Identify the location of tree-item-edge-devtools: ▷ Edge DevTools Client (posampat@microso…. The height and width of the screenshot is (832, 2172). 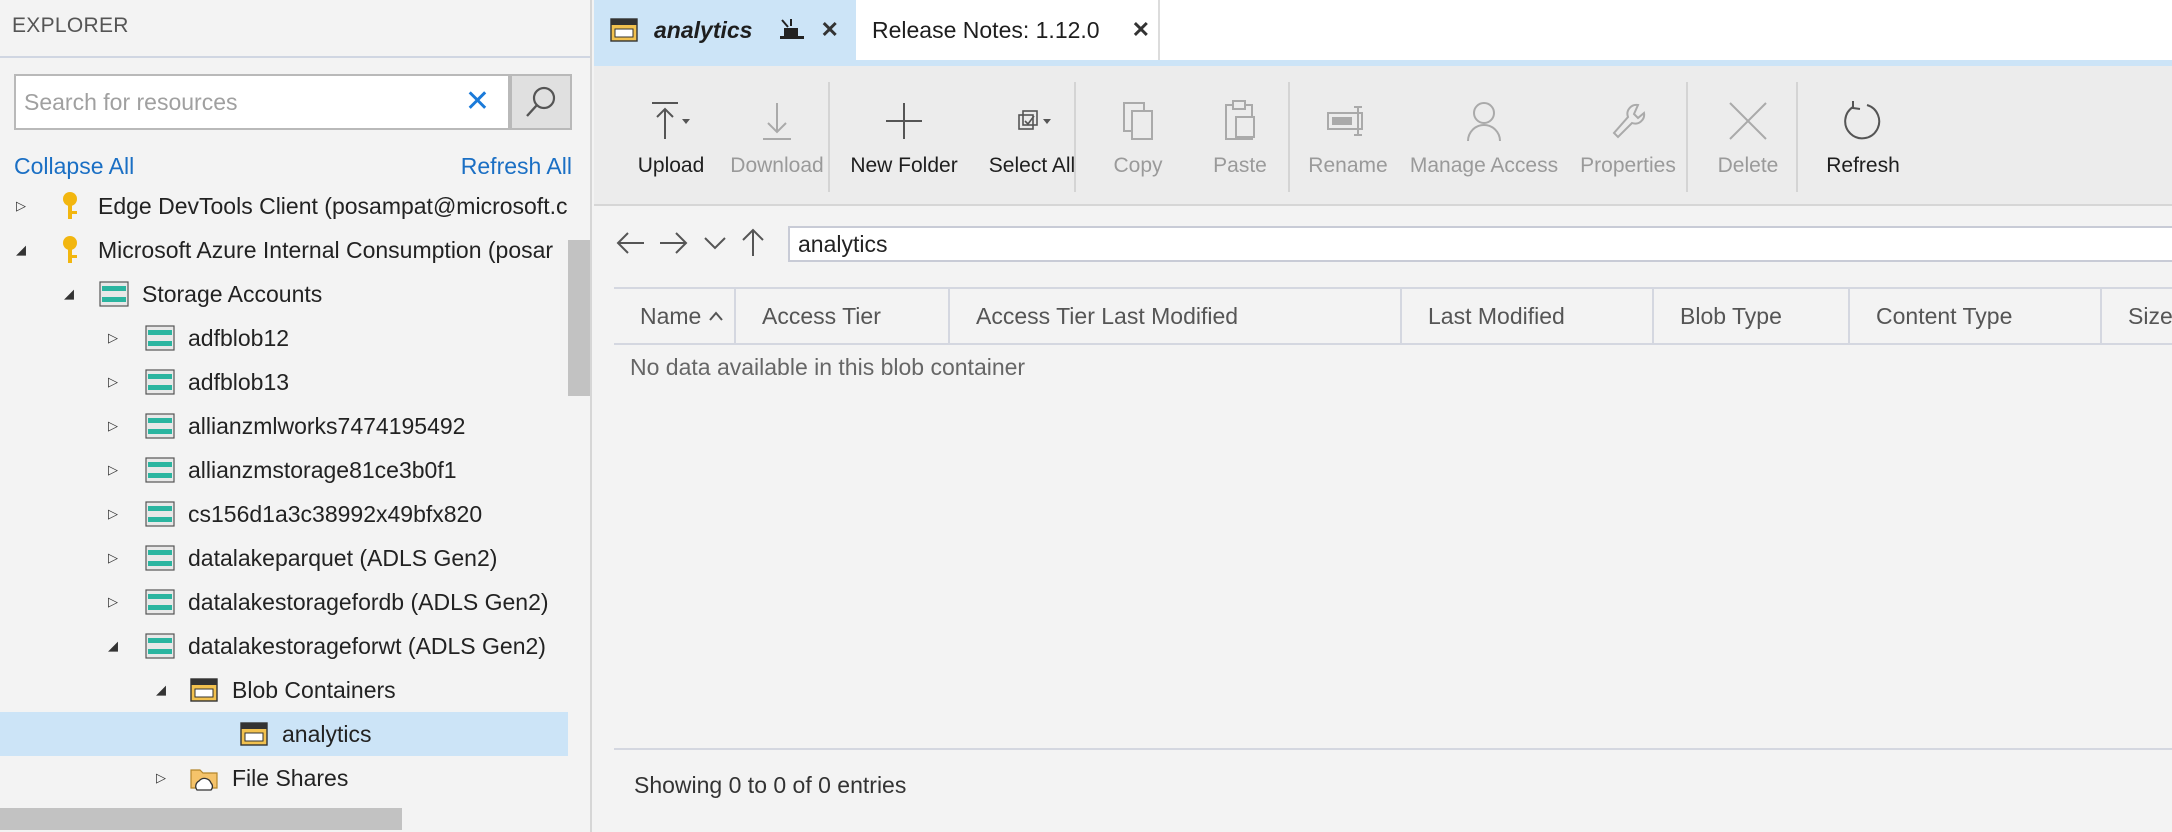
(284, 206).